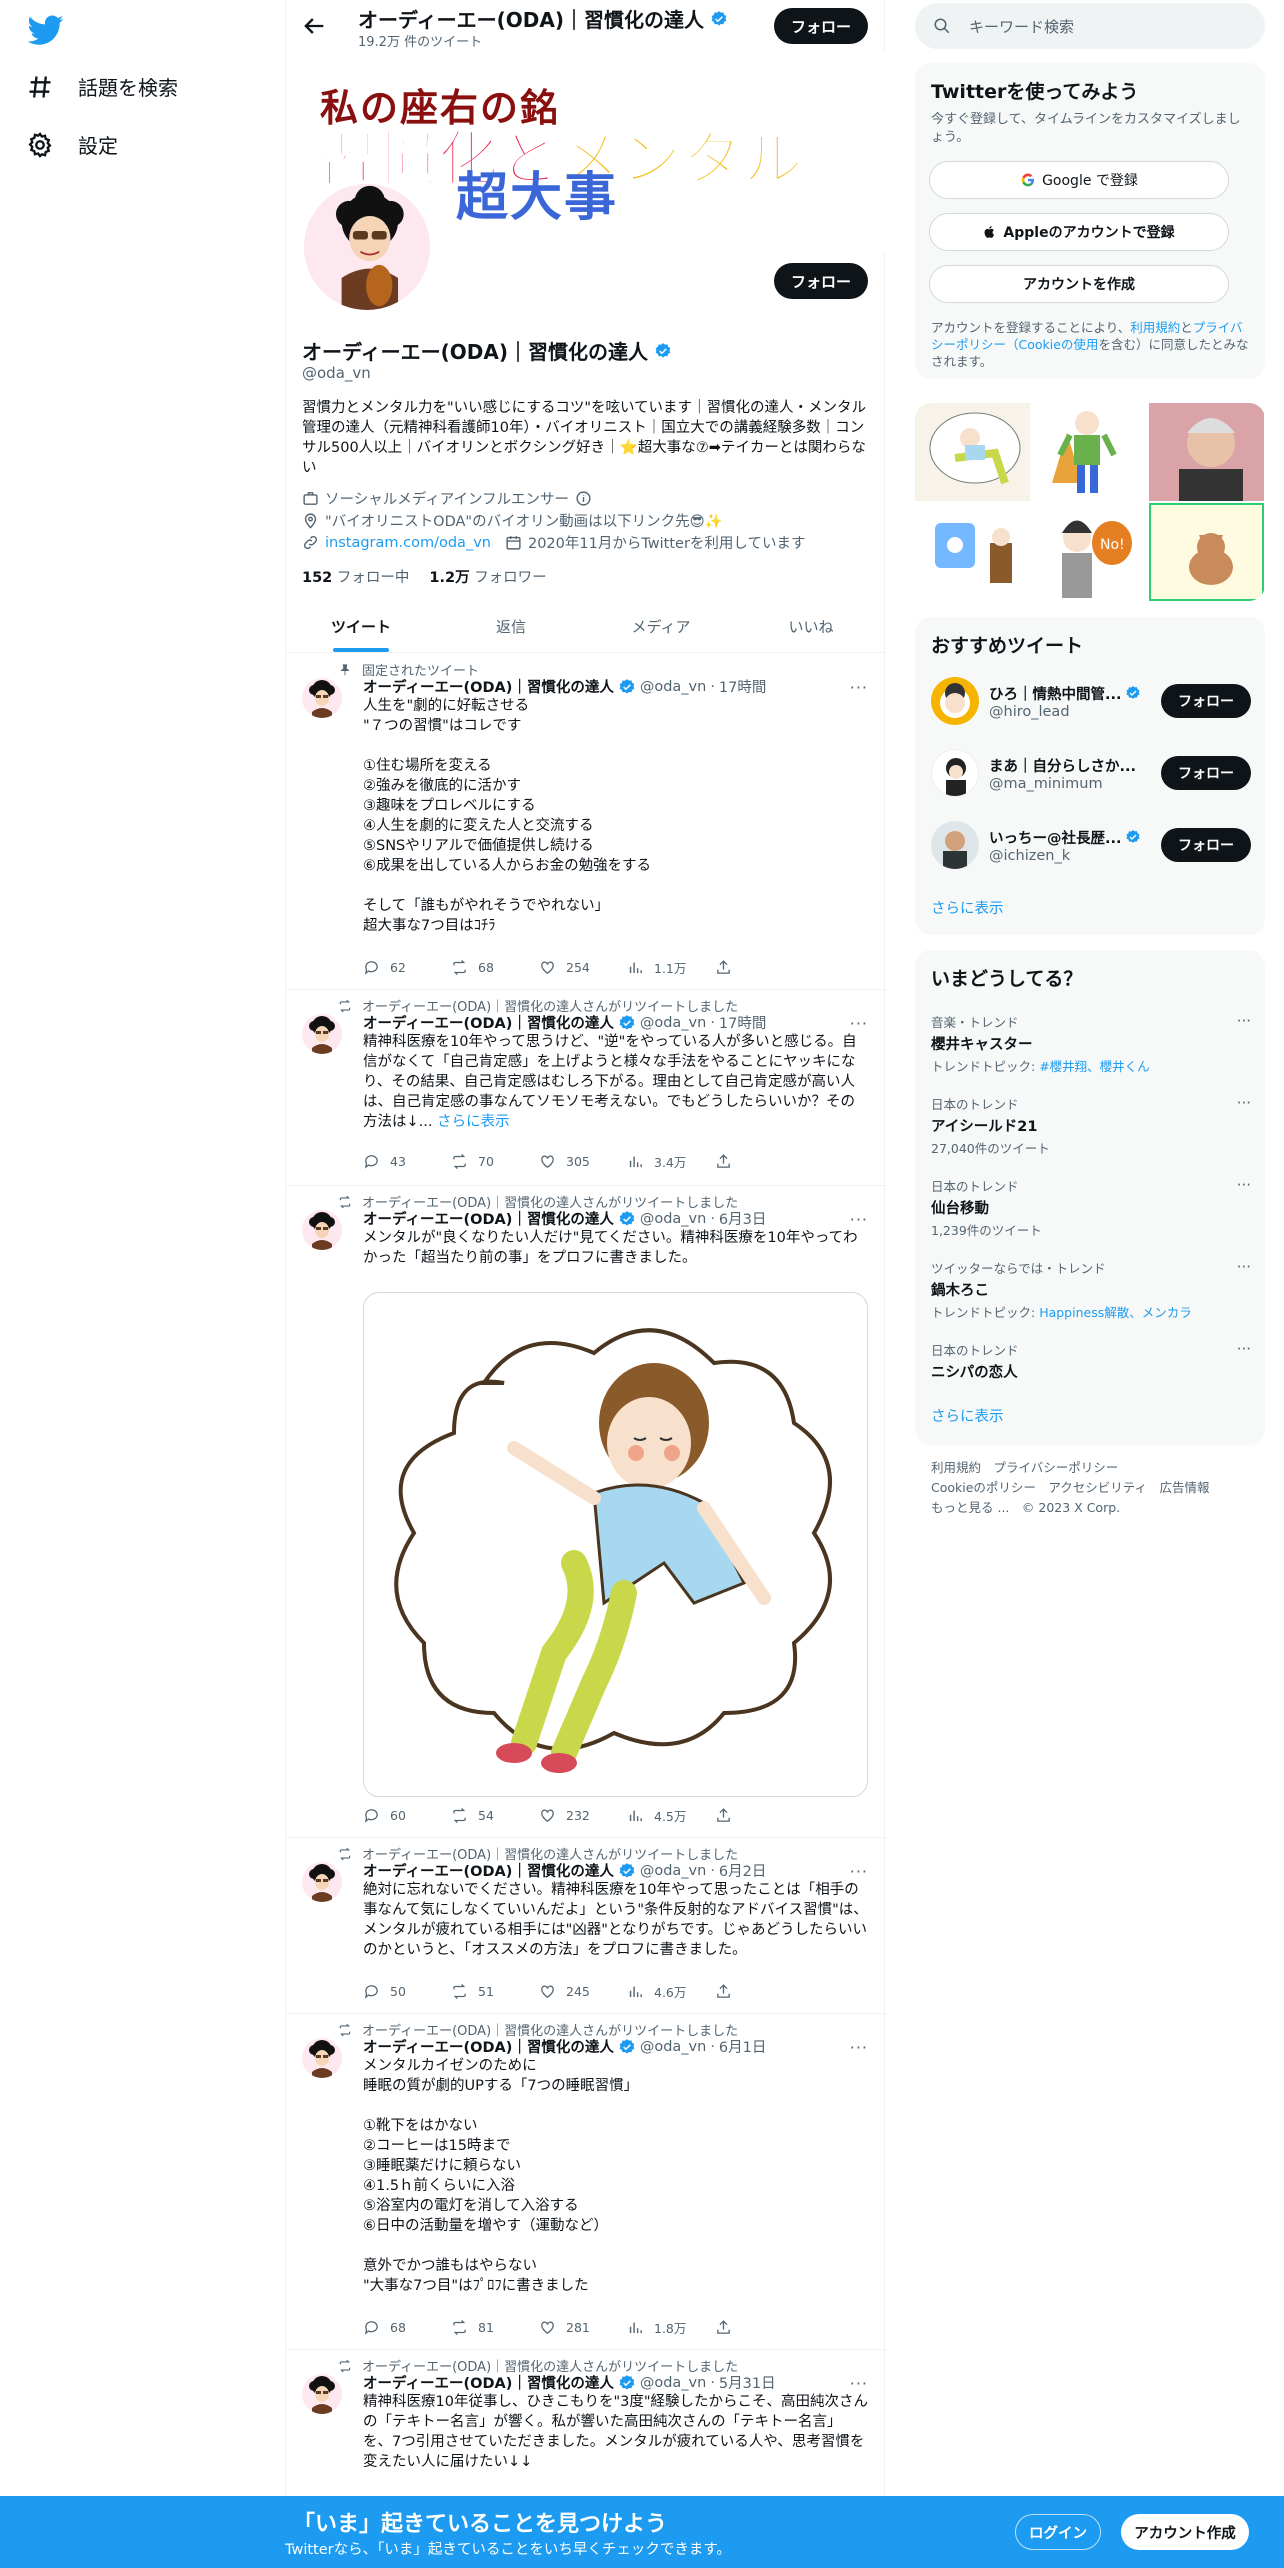 This screenshot has width=1284, height=2568. I want to click on views-button: 1.8万, so click(671, 2327).